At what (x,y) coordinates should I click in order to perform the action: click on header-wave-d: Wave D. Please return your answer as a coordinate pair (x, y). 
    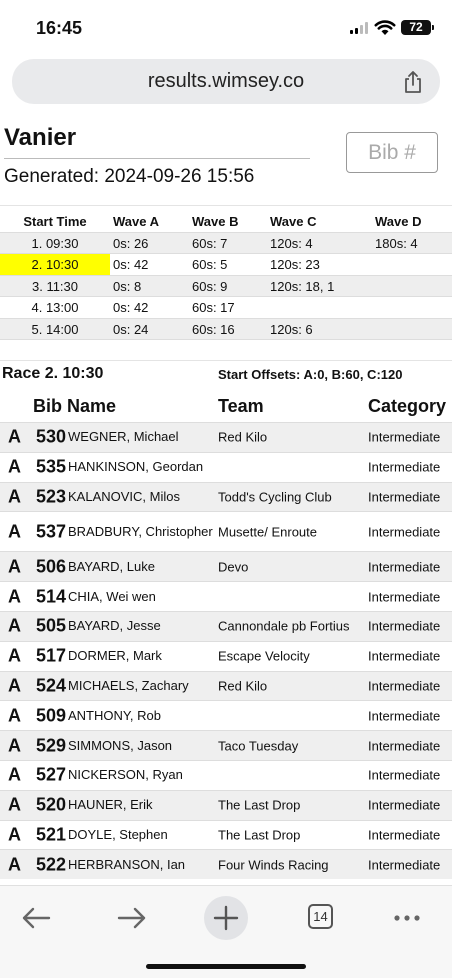
    Looking at the image, I should click on (398, 221).